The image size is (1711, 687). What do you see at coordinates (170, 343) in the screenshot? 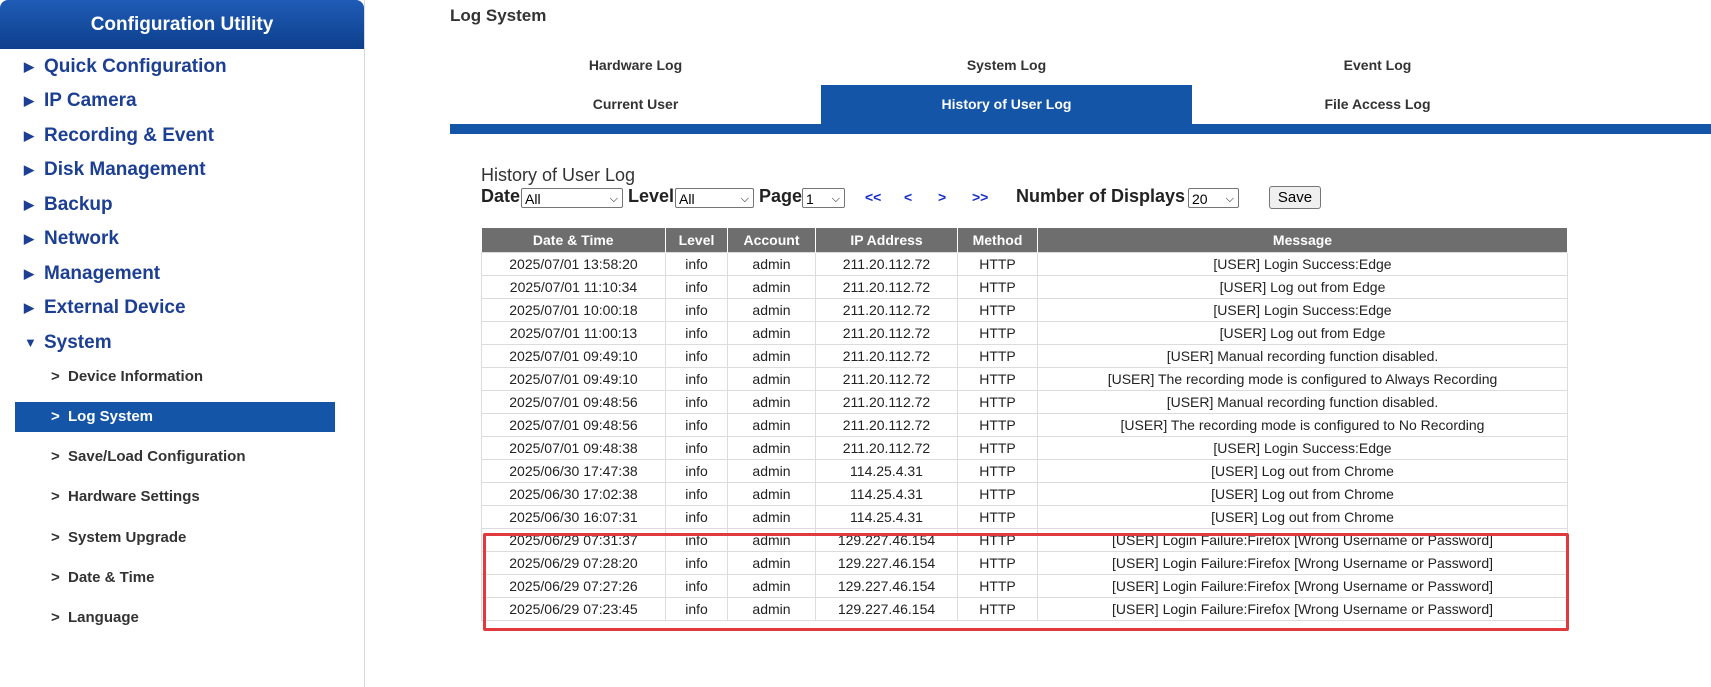
I see `sidebar-menu-item: ▼ System` at bounding box center [170, 343].